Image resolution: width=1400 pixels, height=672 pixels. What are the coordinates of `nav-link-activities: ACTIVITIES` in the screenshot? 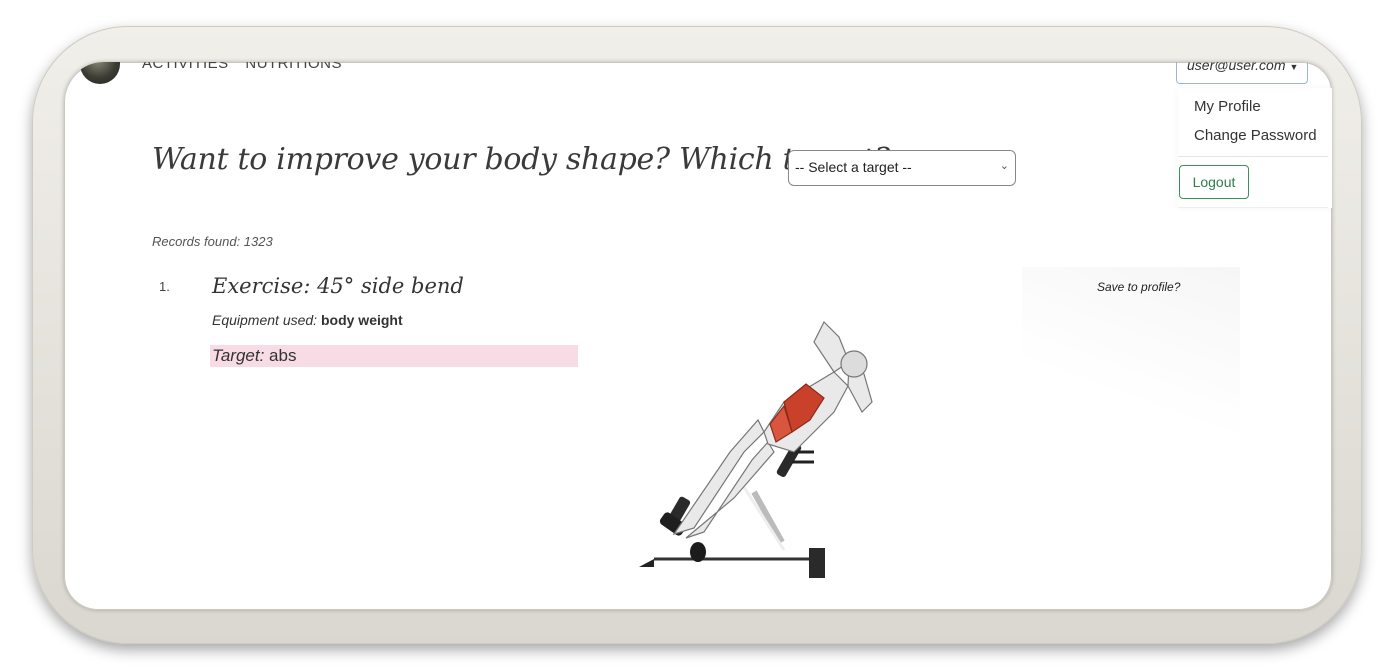 It's located at (185, 67).